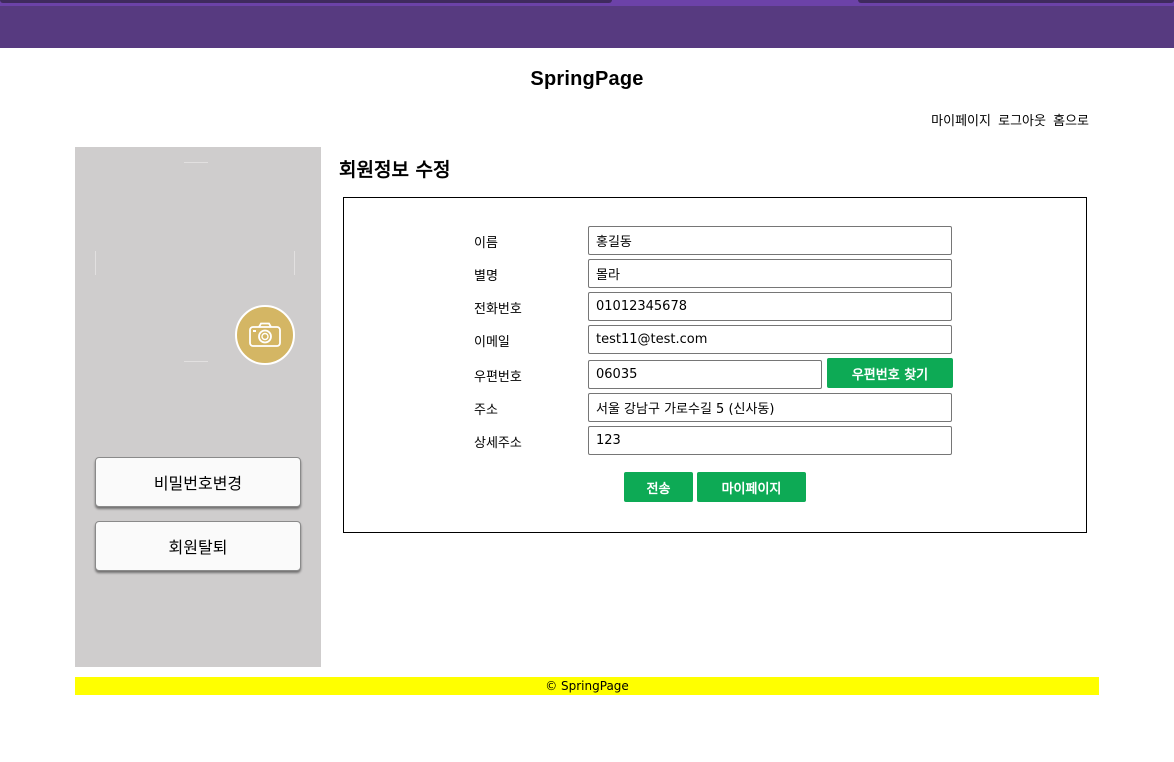 Image resolution: width=1174 pixels, height=762 pixels. Describe the element at coordinates (587, 24) in the screenshot. I see `browser-top-bar` at that location.